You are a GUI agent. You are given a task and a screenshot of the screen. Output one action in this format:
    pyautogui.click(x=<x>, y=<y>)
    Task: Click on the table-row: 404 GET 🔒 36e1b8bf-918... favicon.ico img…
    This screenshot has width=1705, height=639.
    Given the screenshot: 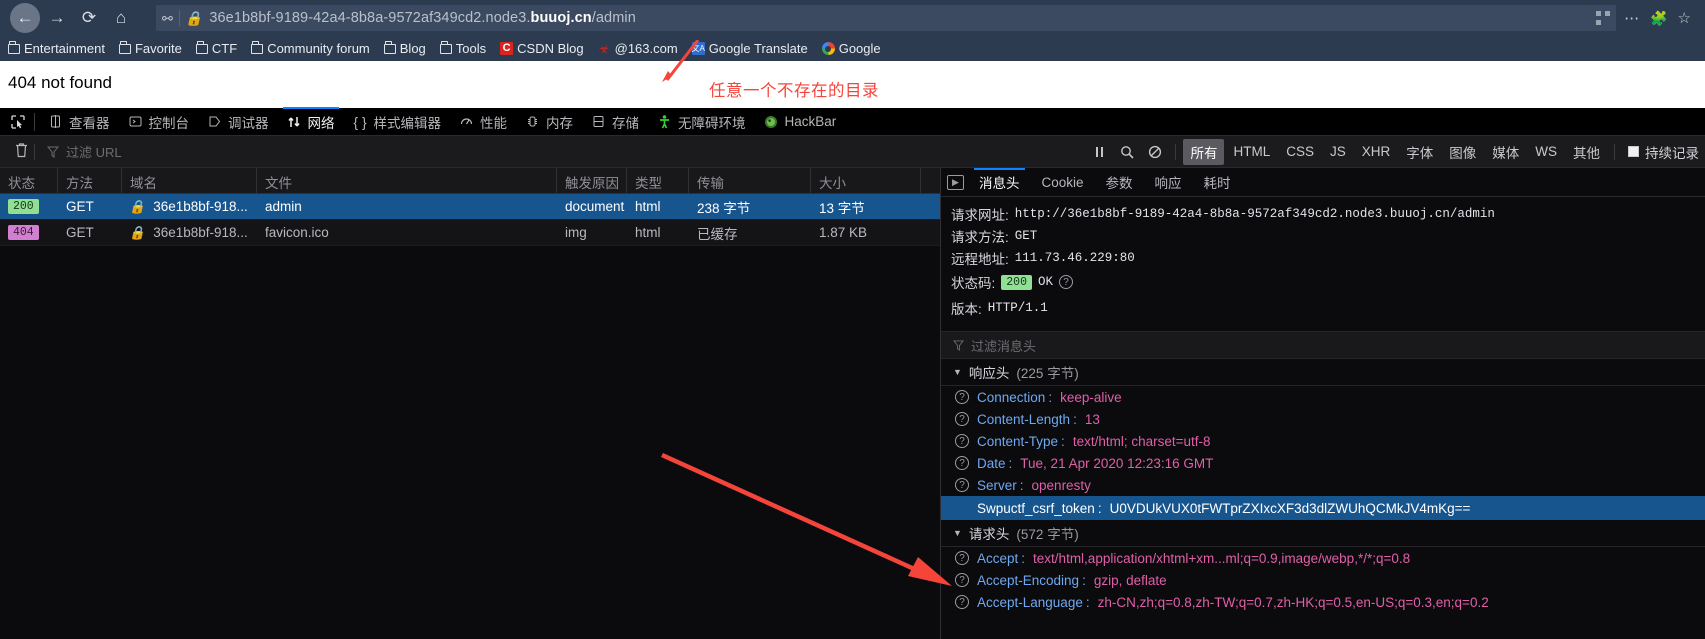 What is the action you would take?
    pyautogui.click(x=470, y=233)
    